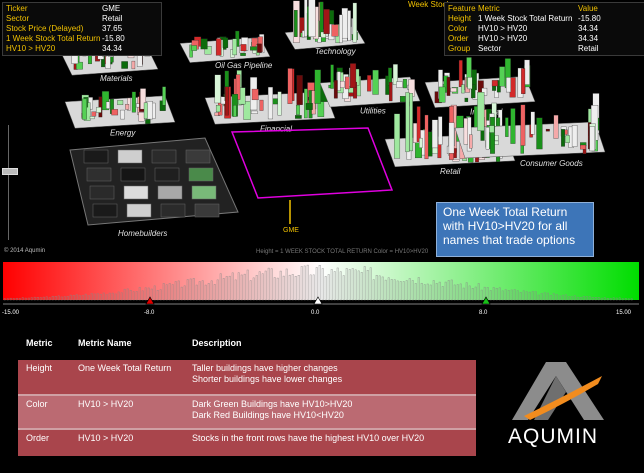  I want to click on sector-consumer-goods: Consumer Goods, so click(530, 130).